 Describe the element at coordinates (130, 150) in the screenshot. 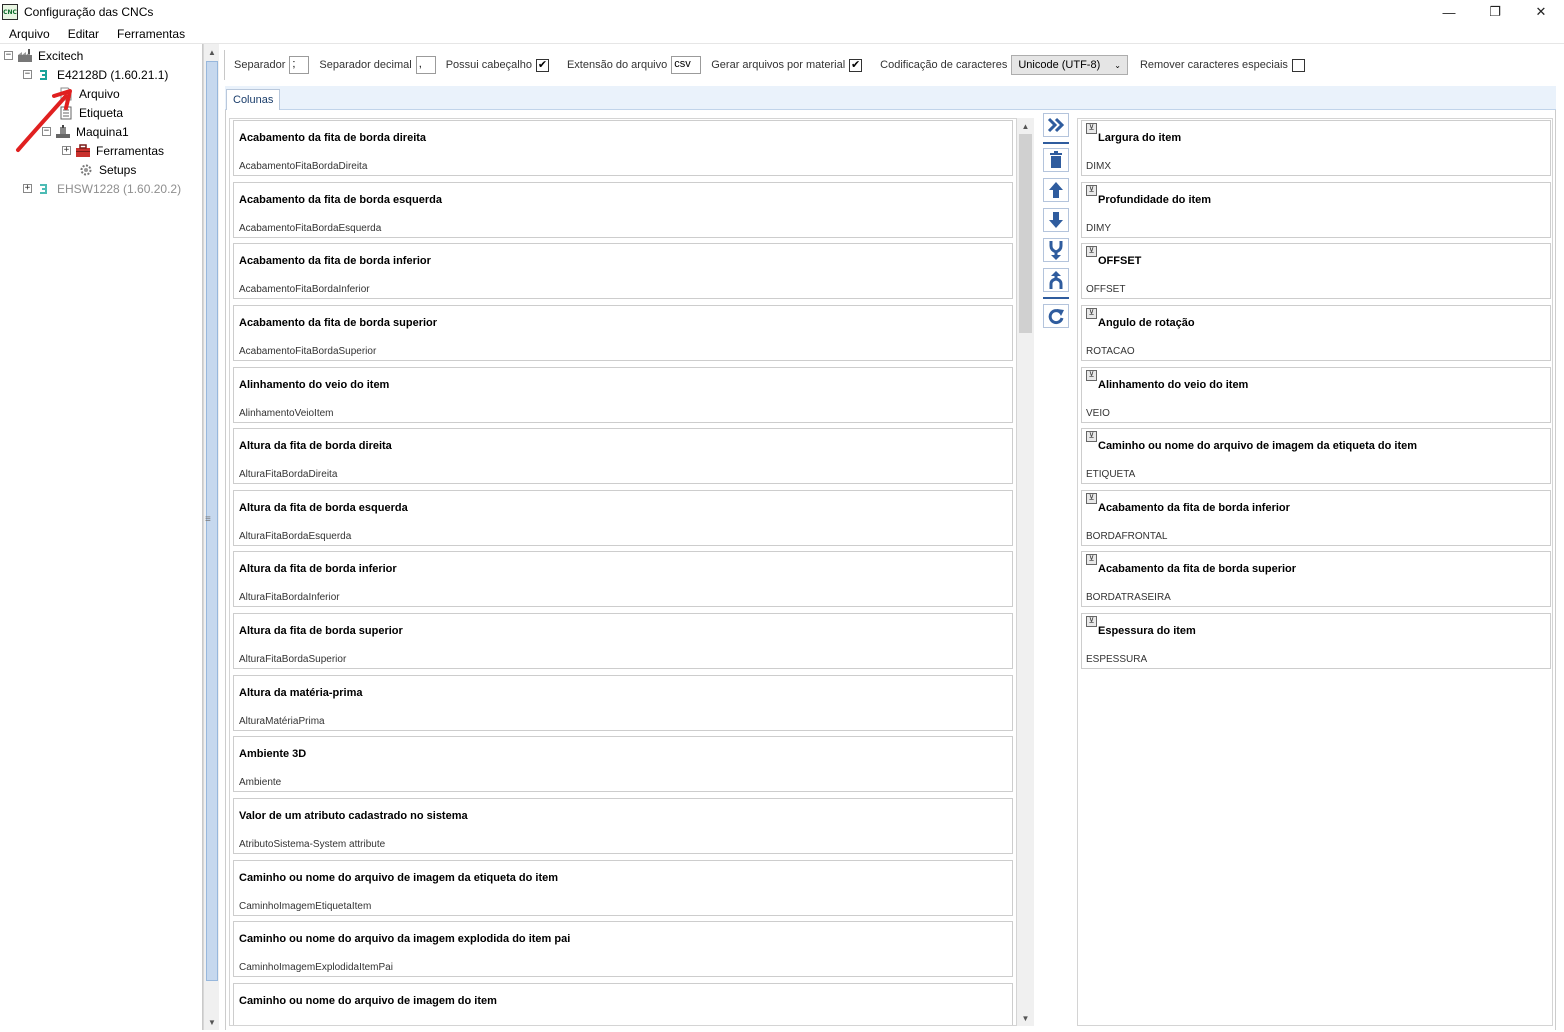

I see `tree-label-ferramentas: Ferramentas` at that location.